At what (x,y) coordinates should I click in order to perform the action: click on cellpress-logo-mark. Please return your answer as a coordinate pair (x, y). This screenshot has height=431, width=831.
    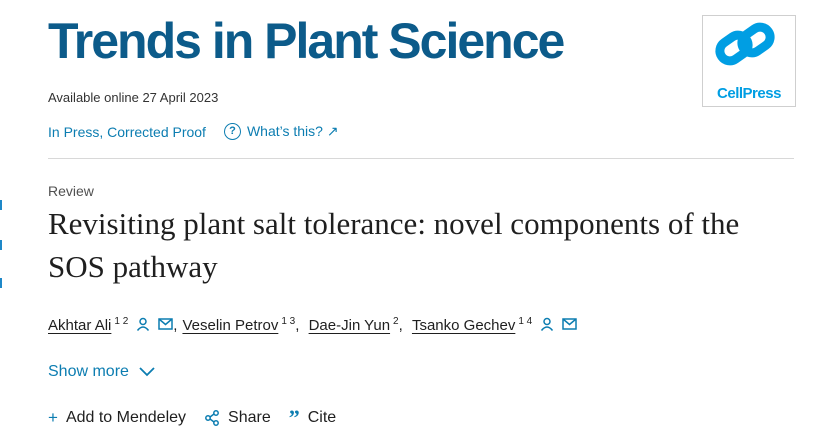
    Looking at the image, I should click on (745, 44).